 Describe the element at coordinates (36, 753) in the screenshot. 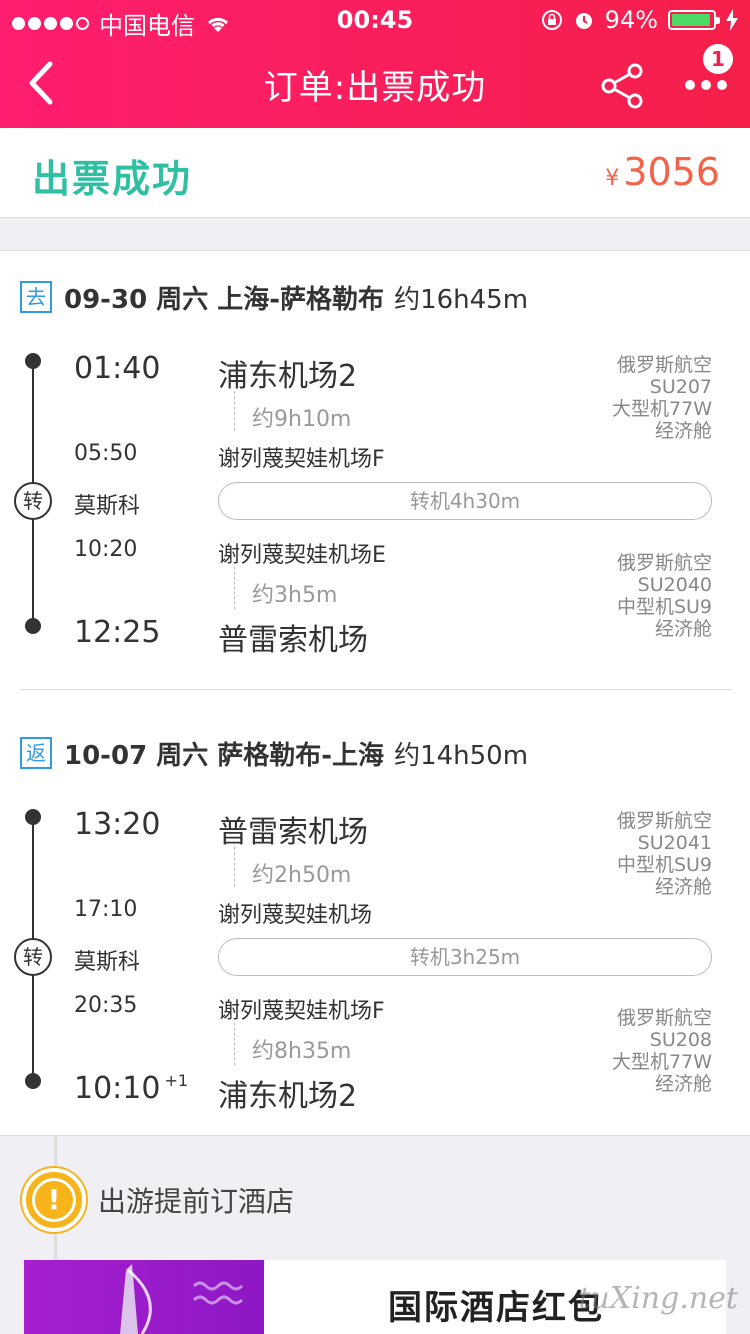

I see `return-tag: 返` at that location.